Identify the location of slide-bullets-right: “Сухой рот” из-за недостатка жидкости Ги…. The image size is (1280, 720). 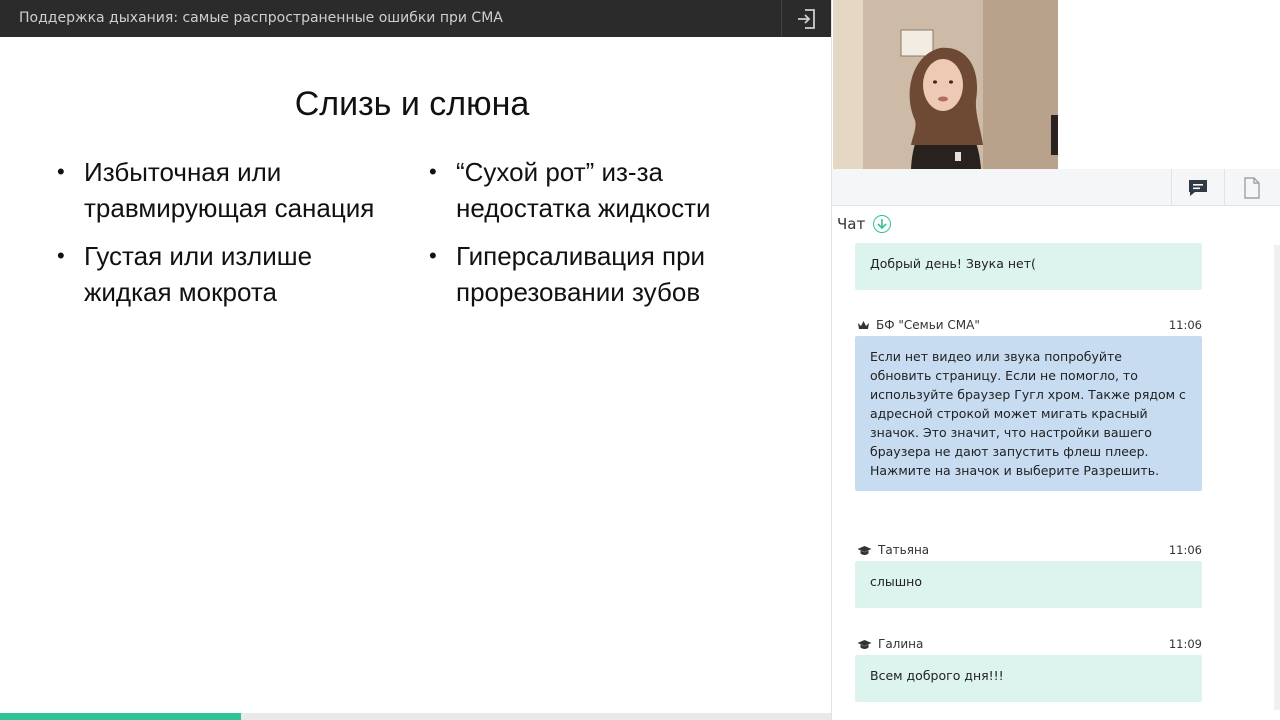
(599, 238).